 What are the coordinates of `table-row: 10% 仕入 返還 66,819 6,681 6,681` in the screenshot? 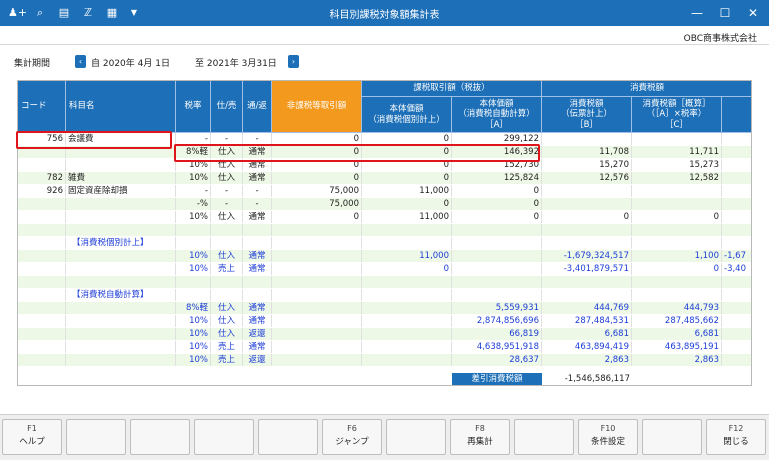 It's located at (384, 334).